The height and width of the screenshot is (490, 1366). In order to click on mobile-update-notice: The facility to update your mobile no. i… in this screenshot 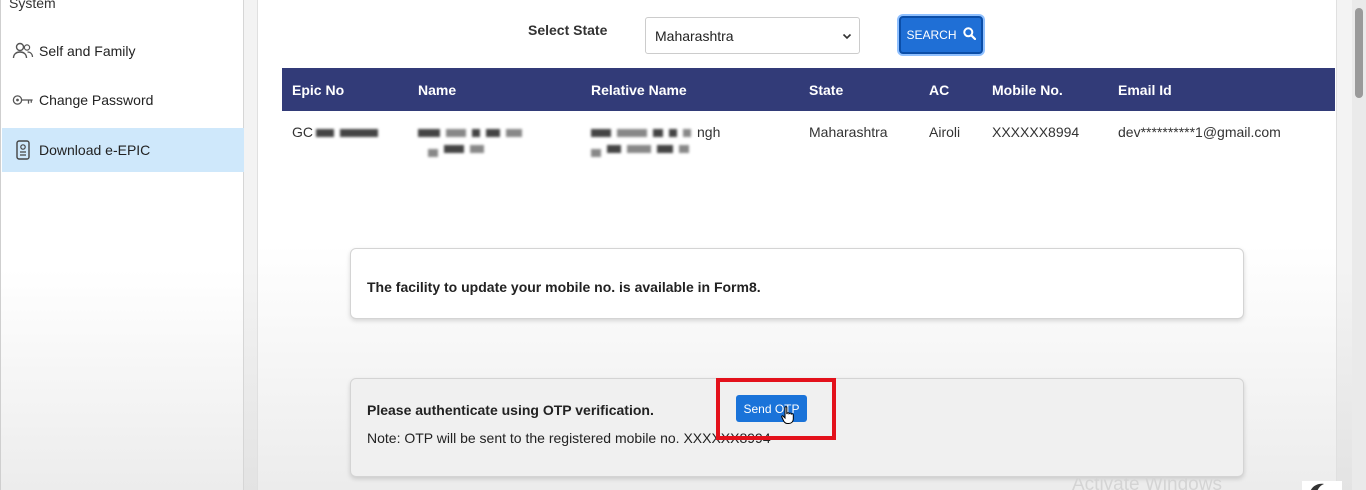, I will do `click(797, 283)`.